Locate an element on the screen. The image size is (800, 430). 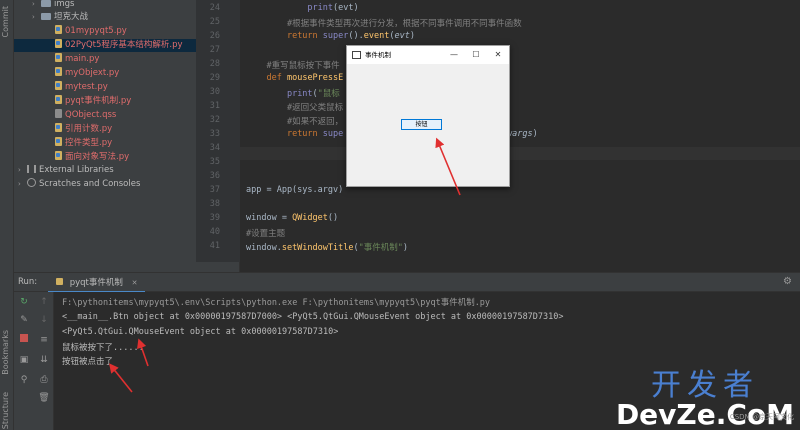
run-label: Run: is located at coordinates (28, 282).